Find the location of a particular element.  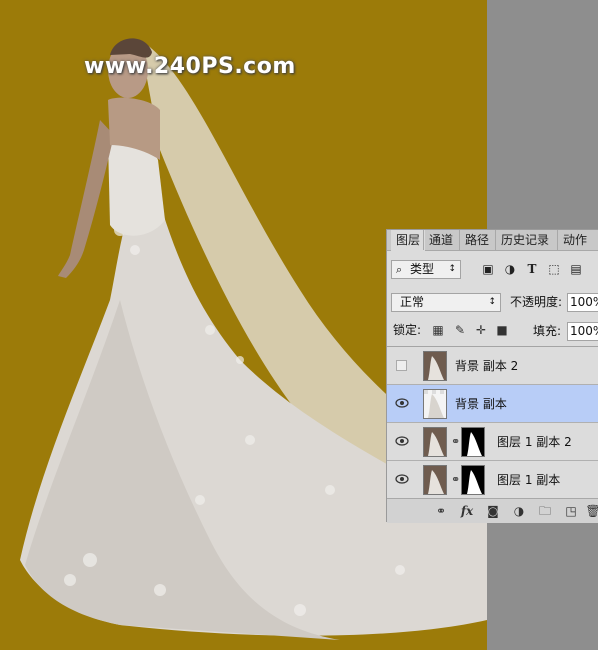

lock-all-icon: ■ is located at coordinates (502, 330).